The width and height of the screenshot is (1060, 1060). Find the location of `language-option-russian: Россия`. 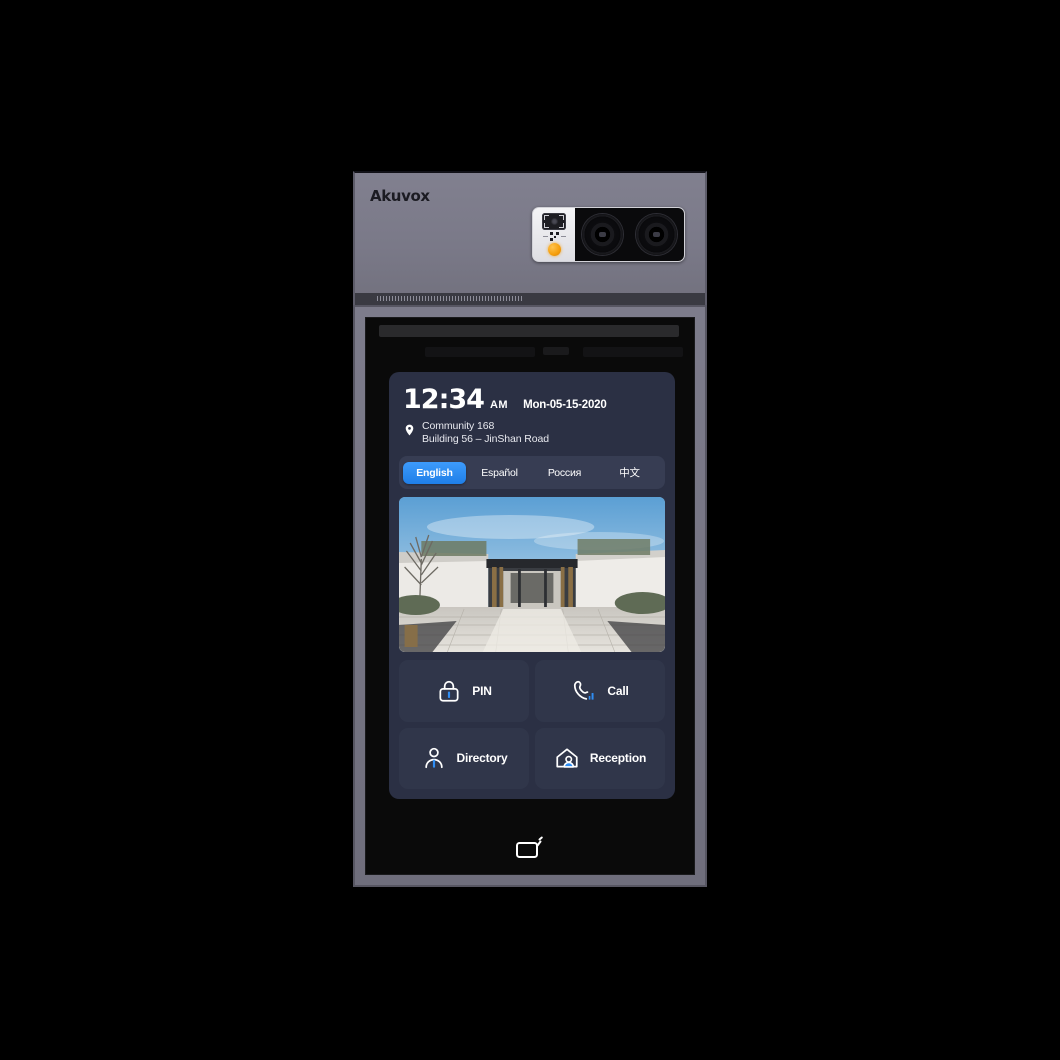

language-option-russian: Россия is located at coordinates (564, 473).